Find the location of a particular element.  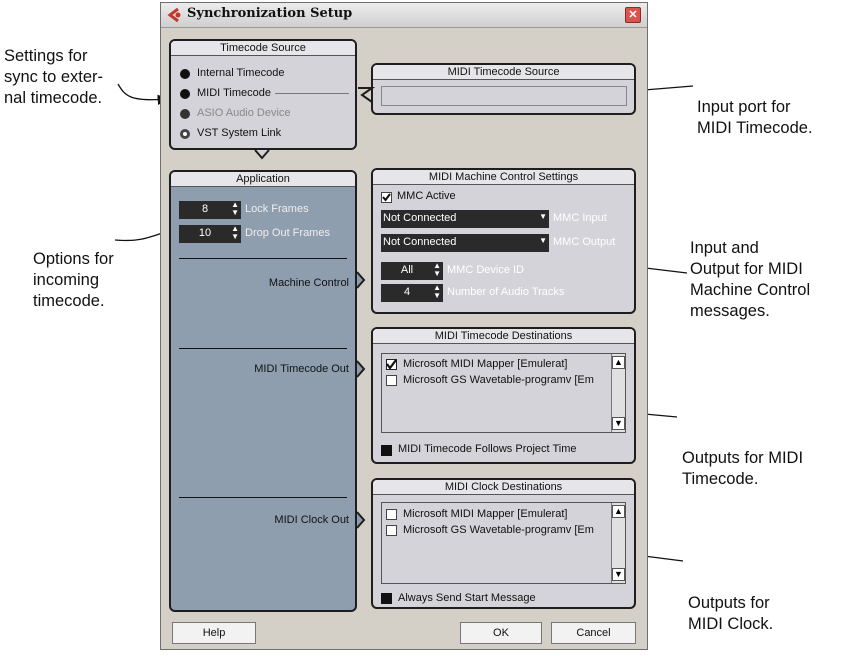

panel-connectors is located at coordinates (315, 308).